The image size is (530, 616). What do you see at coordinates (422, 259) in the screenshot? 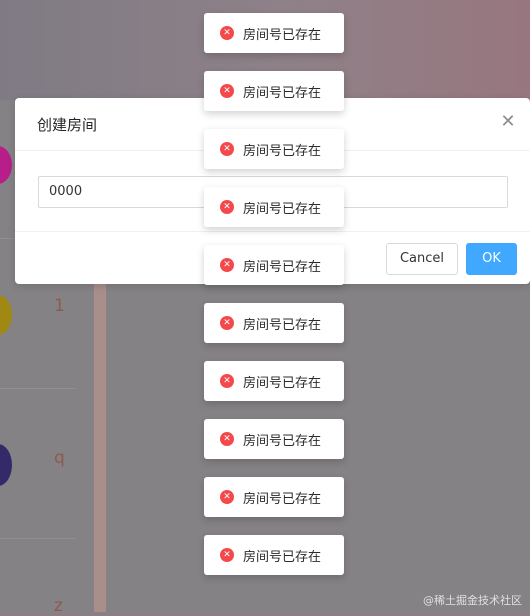
I see `cancel-button: Cancel` at bounding box center [422, 259].